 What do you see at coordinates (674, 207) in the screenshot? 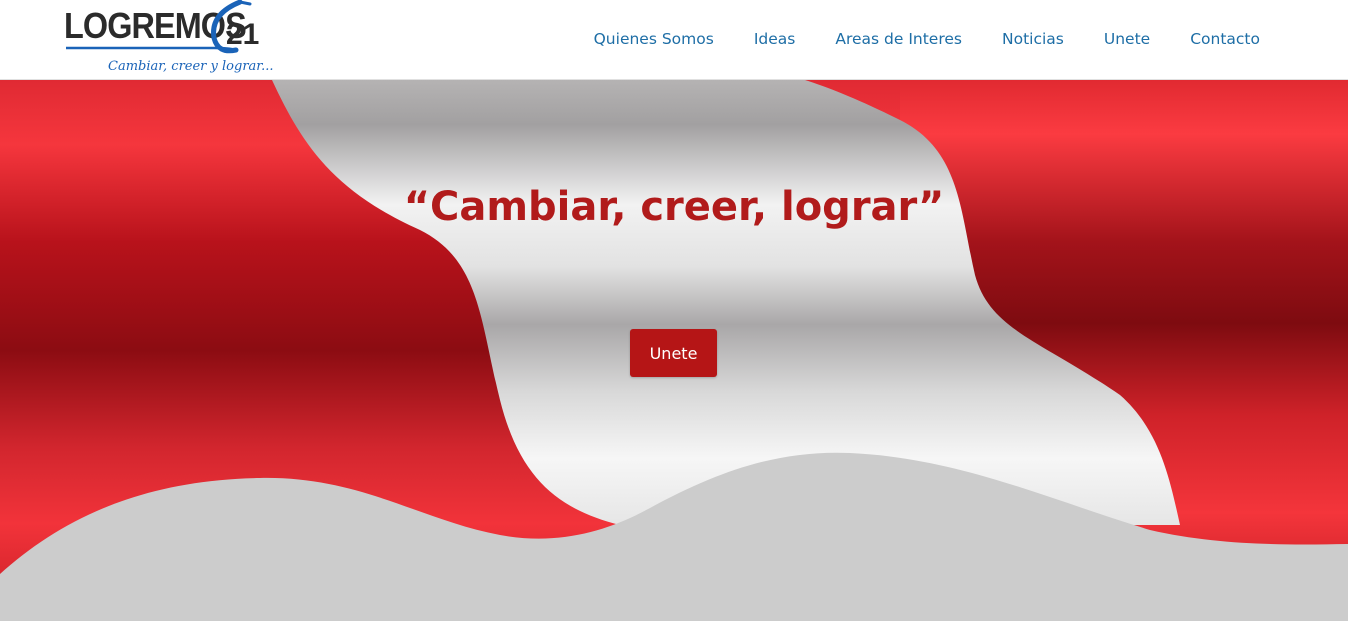
I see `hero-title: “Cambiar, creer, lograr”` at bounding box center [674, 207].